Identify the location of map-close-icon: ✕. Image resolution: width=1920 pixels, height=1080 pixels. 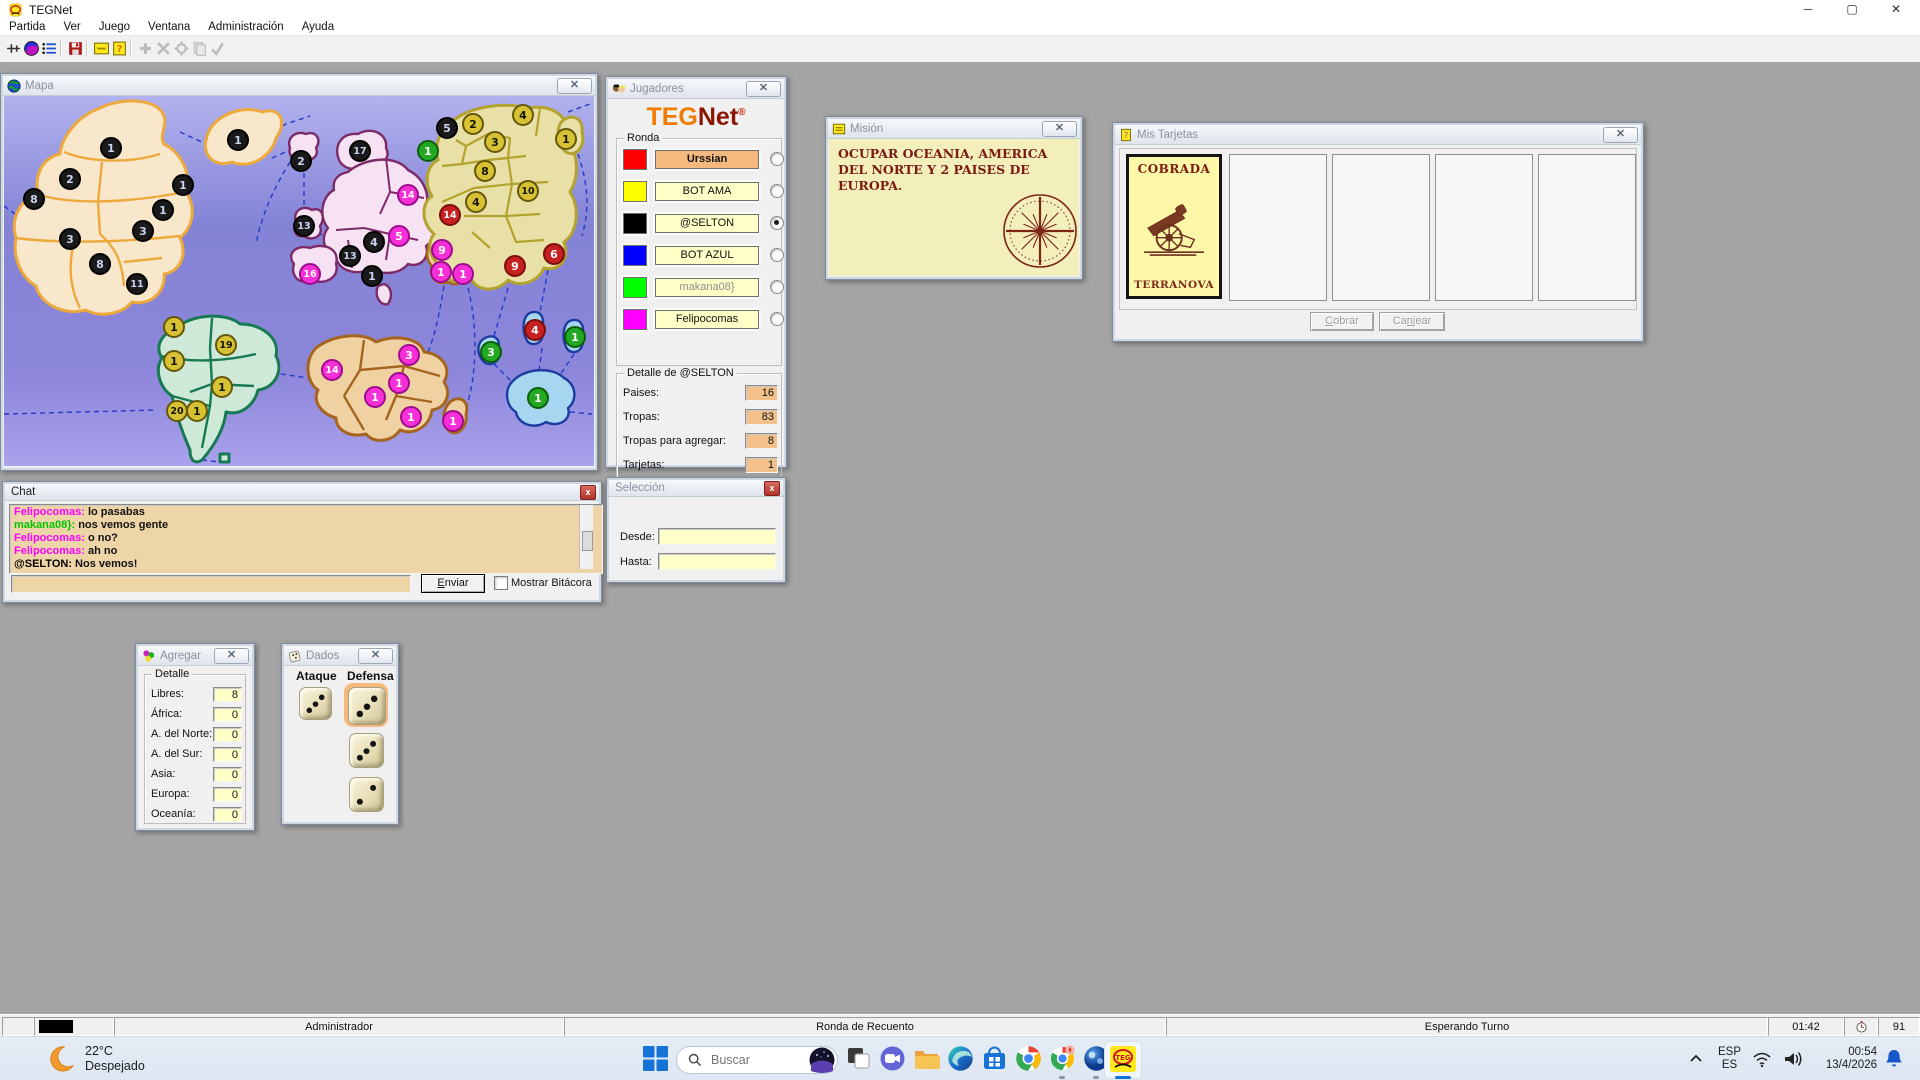
(574, 85).